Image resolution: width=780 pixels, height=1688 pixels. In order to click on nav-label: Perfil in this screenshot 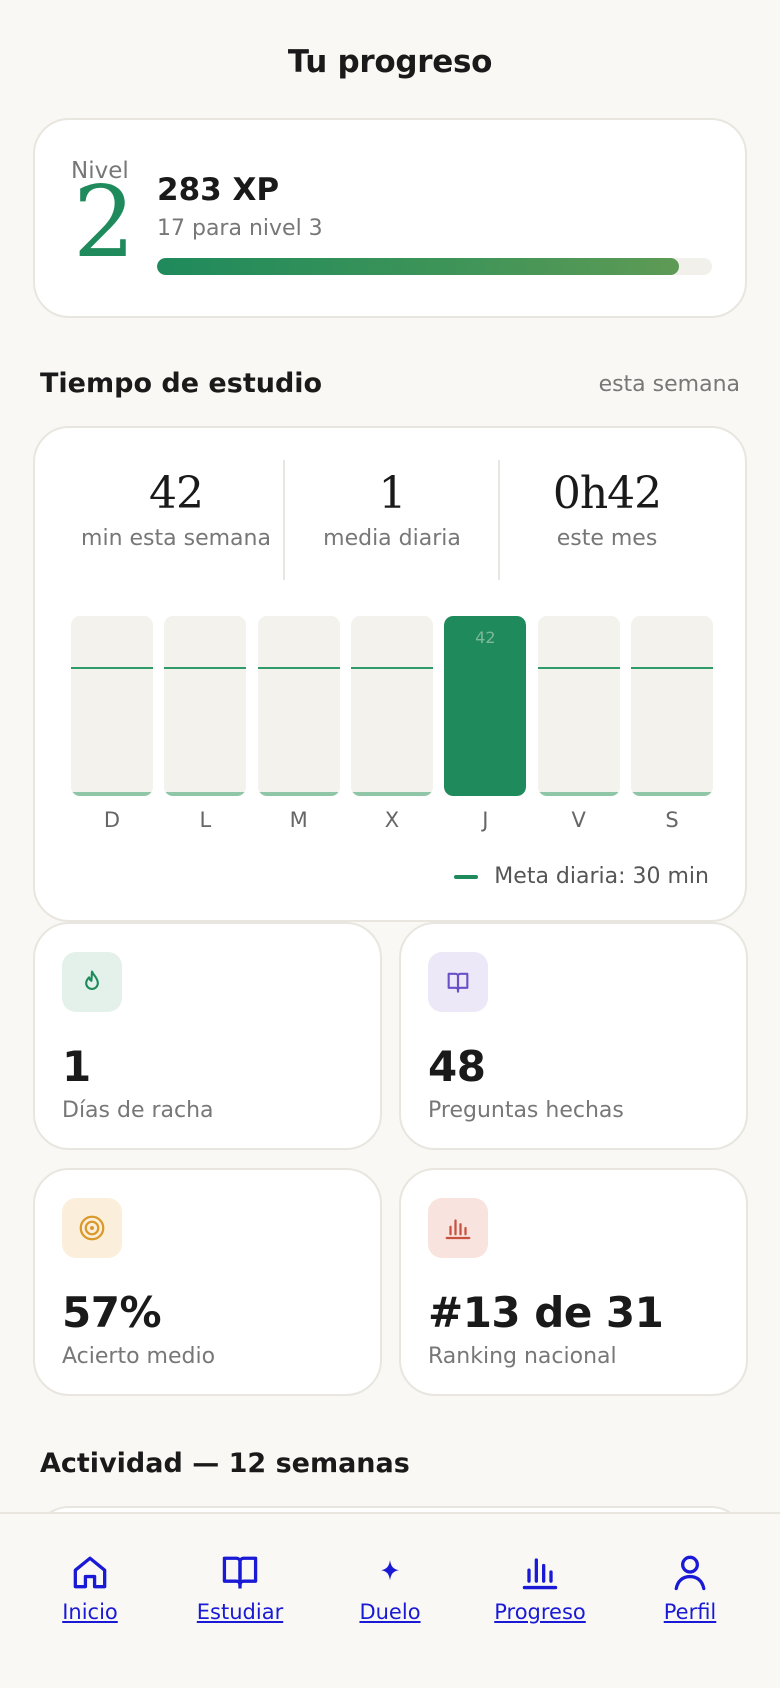, I will do `click(690, 1612)`.